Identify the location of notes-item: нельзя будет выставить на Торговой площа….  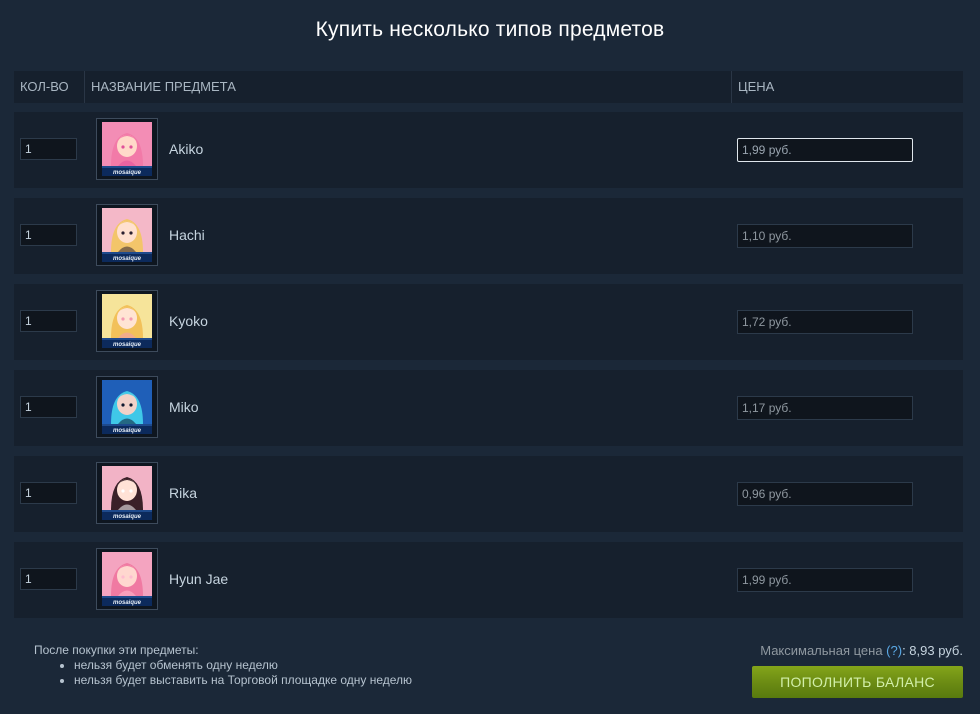
(243, 680).